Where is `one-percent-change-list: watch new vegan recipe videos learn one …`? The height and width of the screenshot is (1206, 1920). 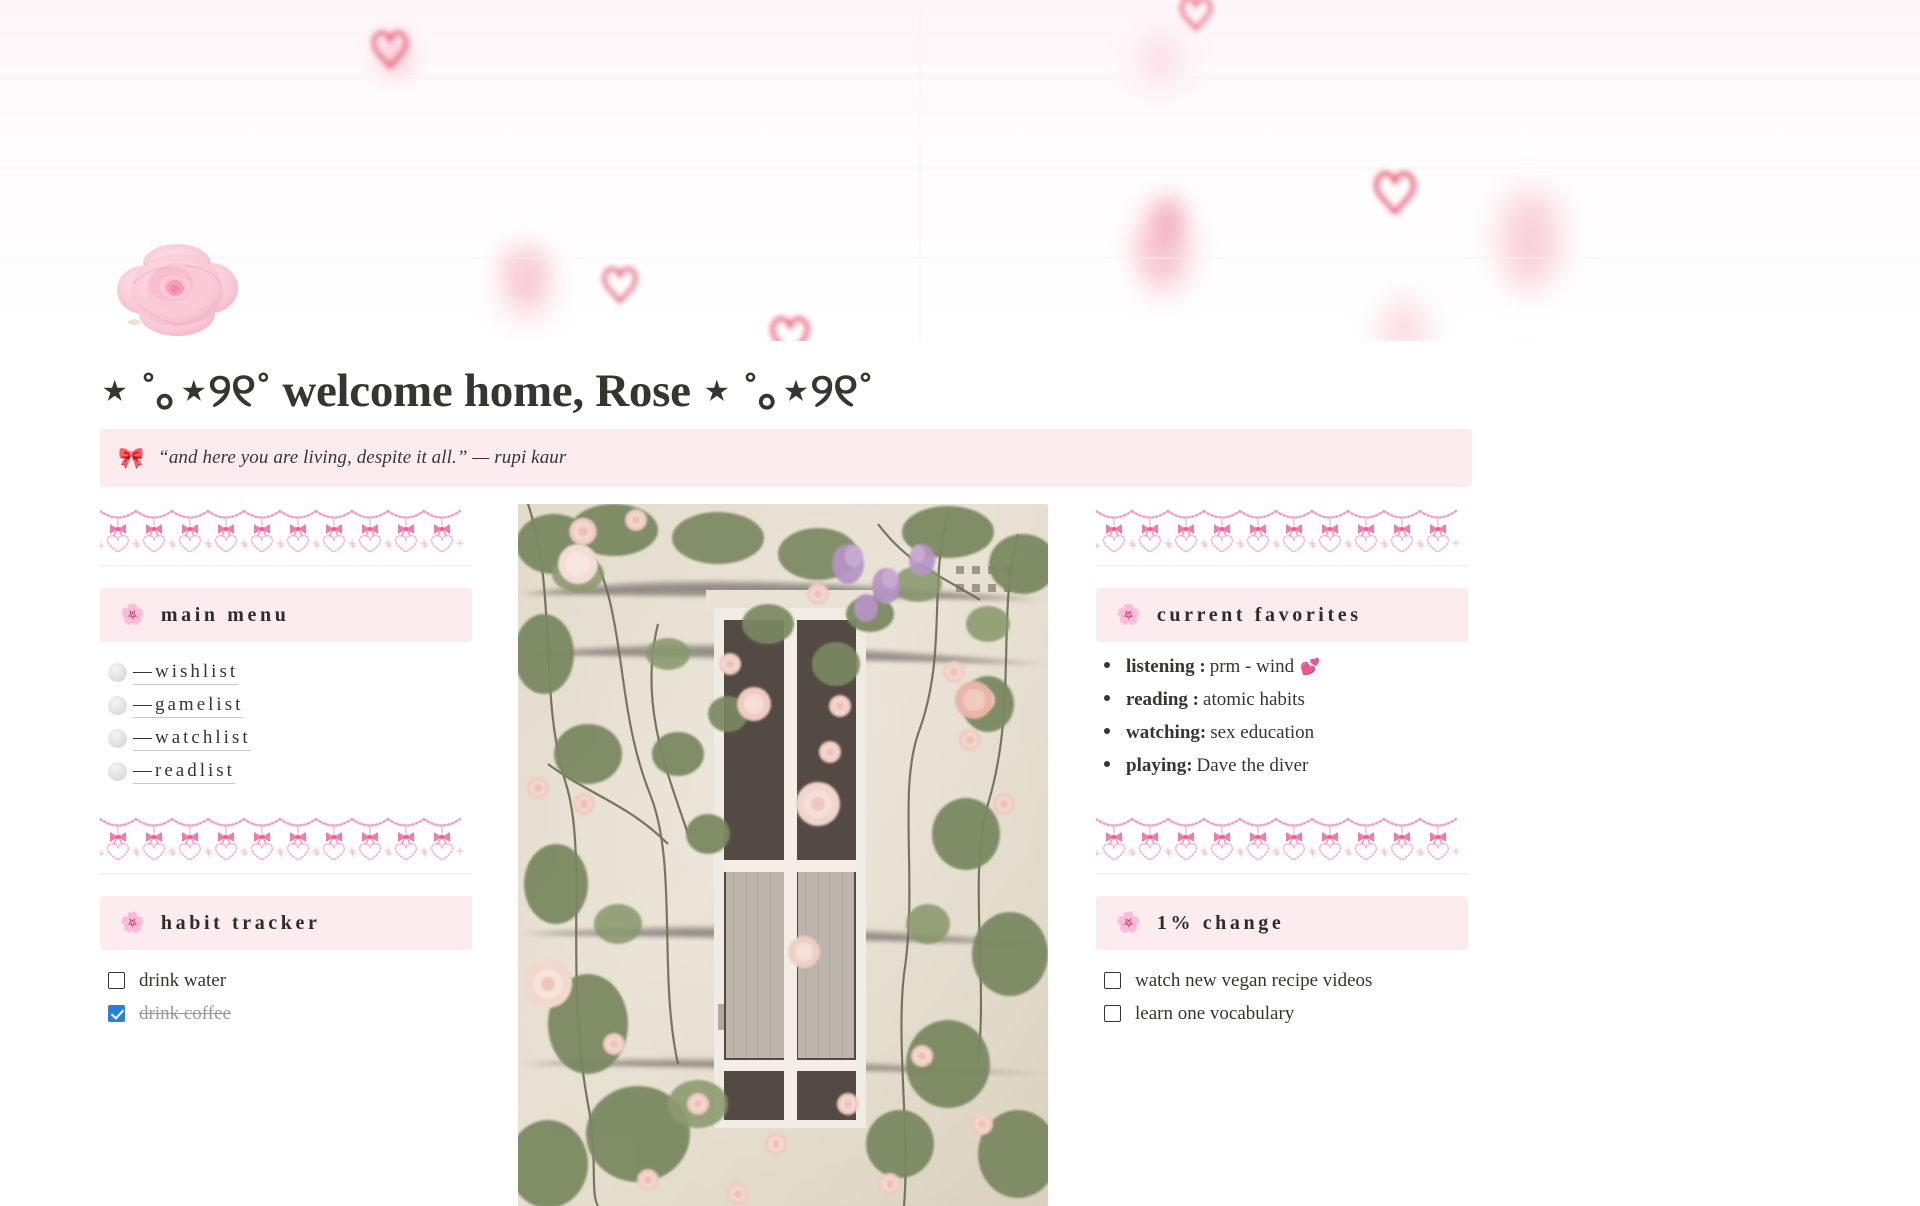
one-percent-change-list: watch new vegan recipe videos learn one … is located at coordinates (1282, 997).